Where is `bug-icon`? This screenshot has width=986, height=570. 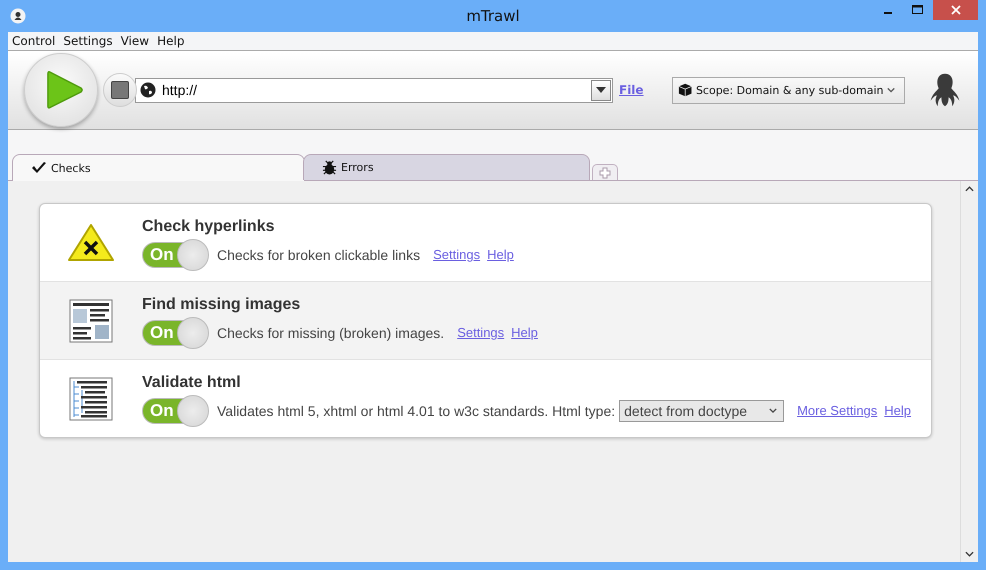 bug-icon is located at coordinates (329, 167).